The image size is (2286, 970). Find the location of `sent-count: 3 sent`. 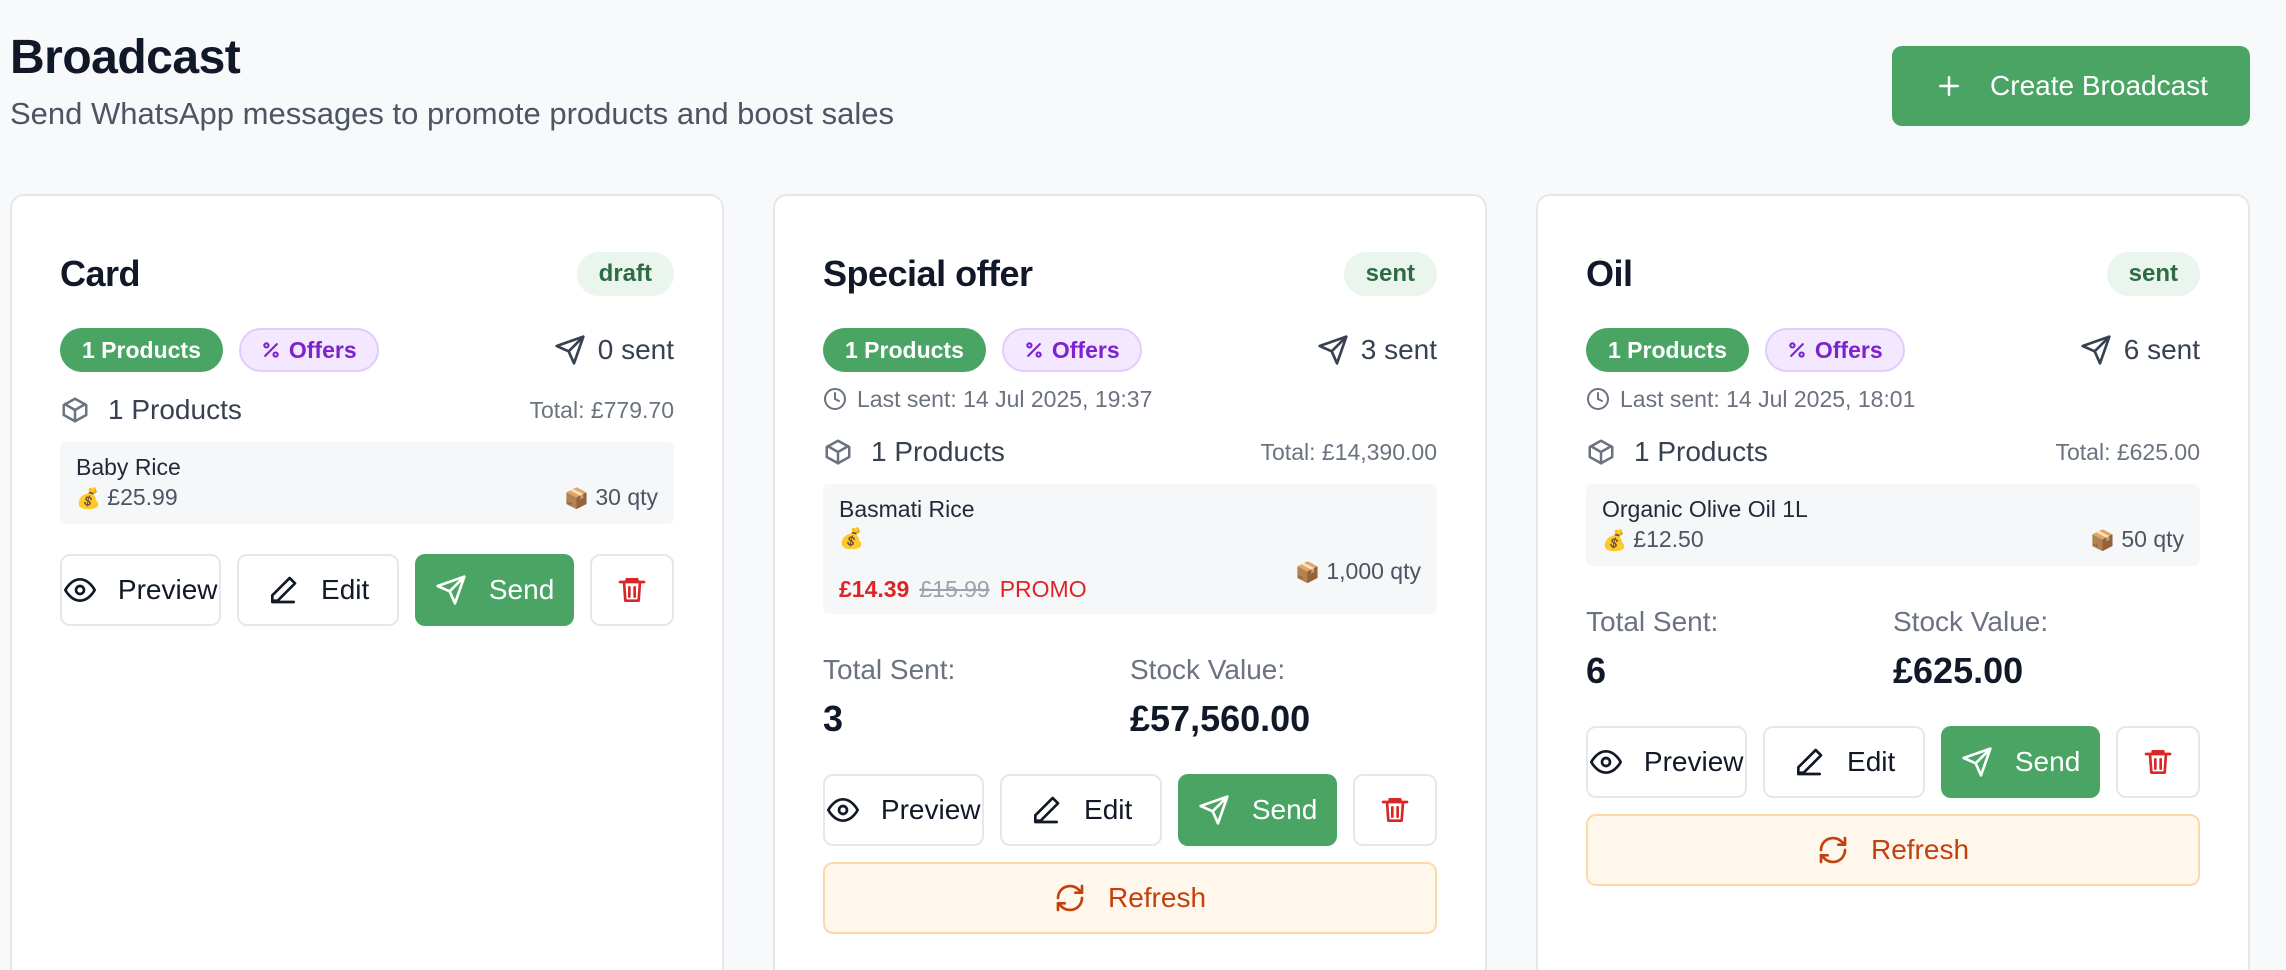

sent-count: 3 sent is located at coordinates (1377, 350).